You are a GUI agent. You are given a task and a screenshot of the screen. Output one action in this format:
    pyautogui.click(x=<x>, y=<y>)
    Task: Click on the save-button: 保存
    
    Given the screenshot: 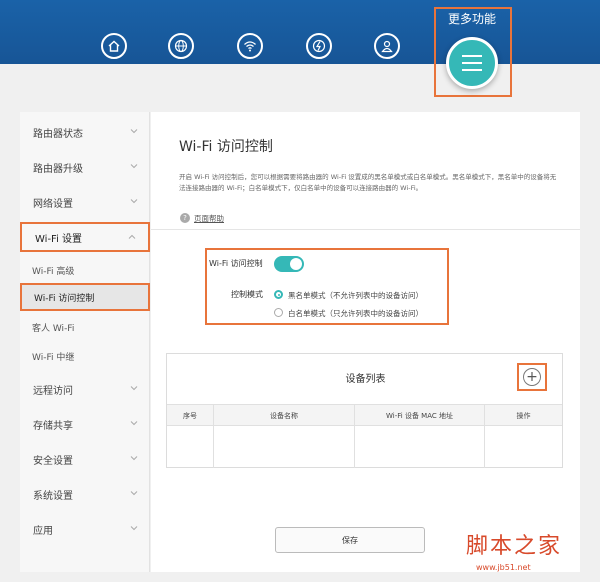 What is the action you would take?
    pyautogui.click(x=350, y=540)
    